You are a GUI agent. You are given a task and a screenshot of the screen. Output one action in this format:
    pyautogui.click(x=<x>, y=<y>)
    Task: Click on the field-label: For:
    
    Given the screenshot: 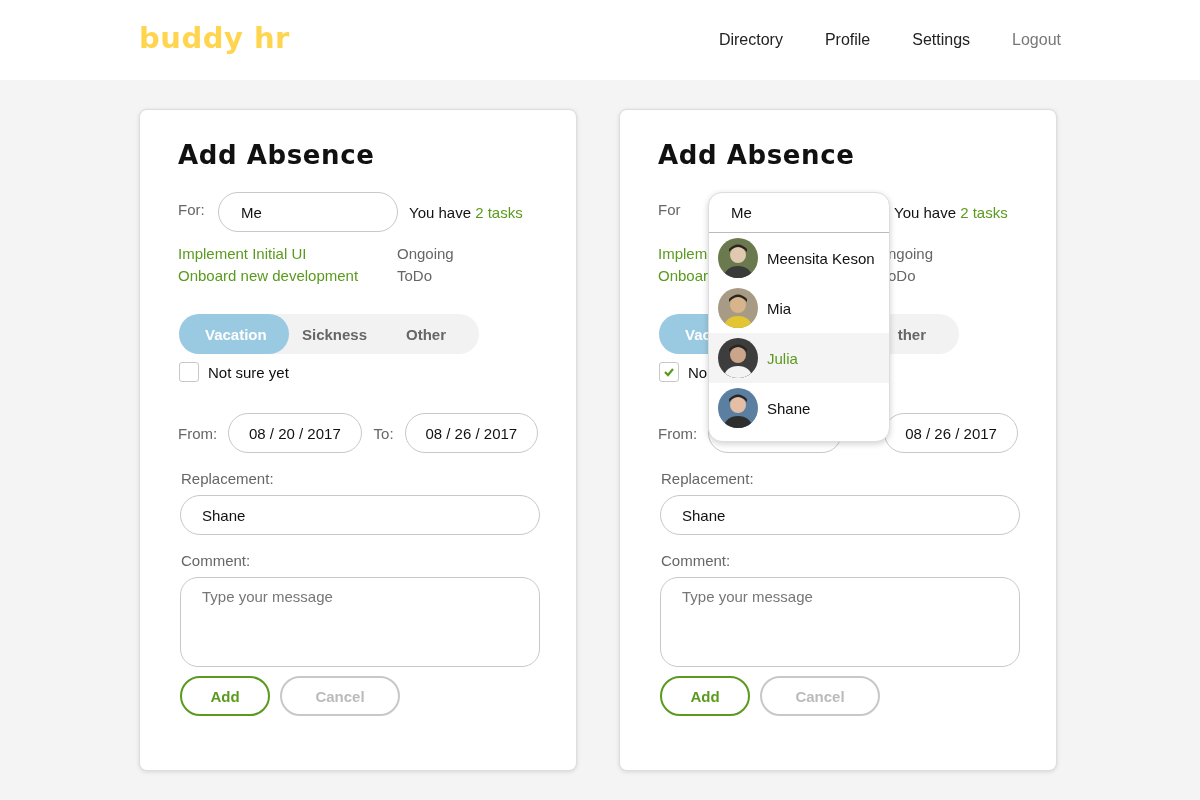 What is the action you would take?
    pyautogui.click(x=192, y=209)
    